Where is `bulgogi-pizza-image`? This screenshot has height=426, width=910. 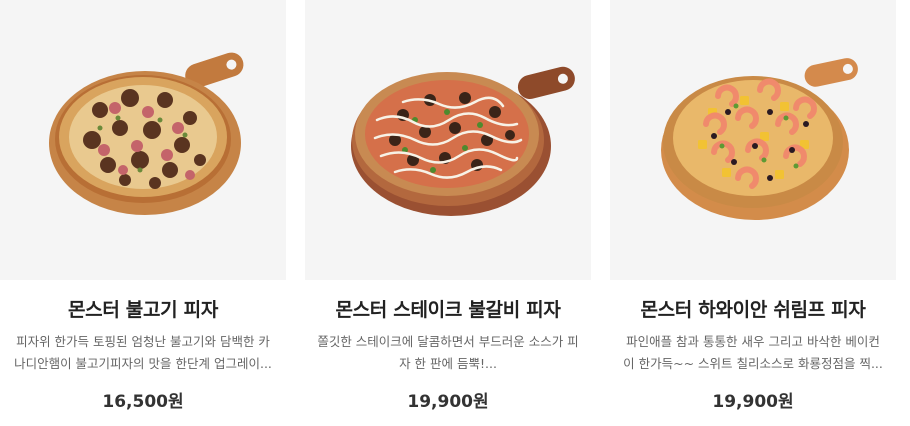 bulgogi-pizza-image is located at coordinates (146, 133).